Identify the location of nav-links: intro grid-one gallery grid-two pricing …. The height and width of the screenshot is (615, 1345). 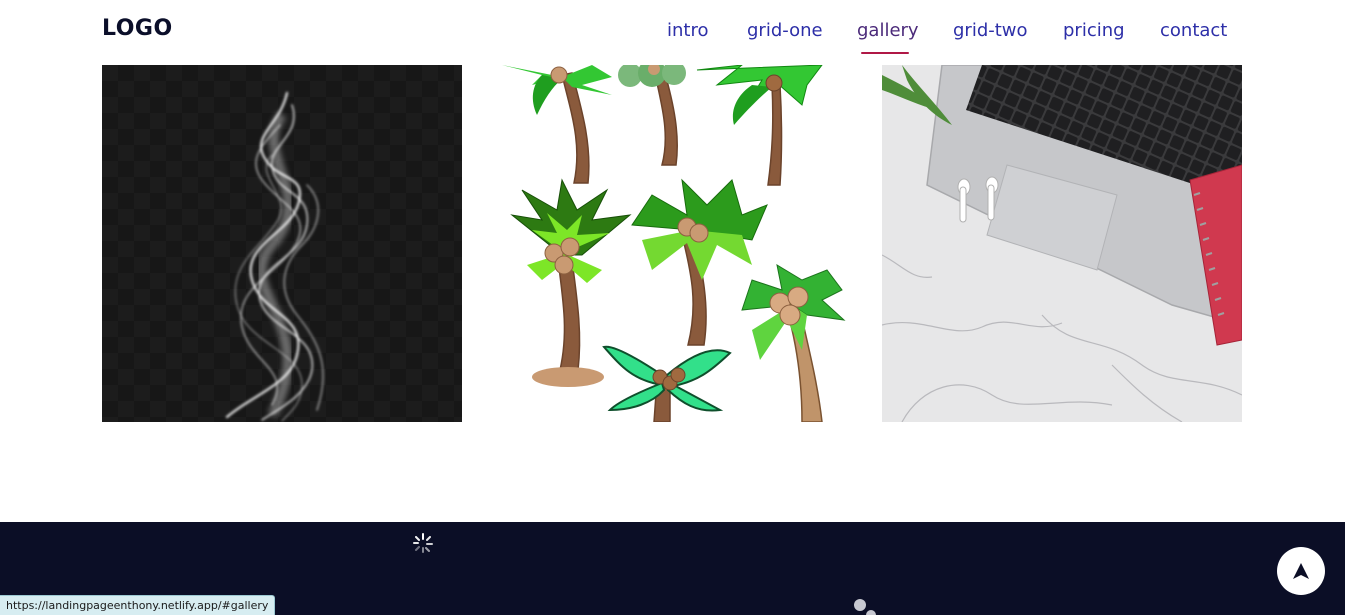
(672, 40).